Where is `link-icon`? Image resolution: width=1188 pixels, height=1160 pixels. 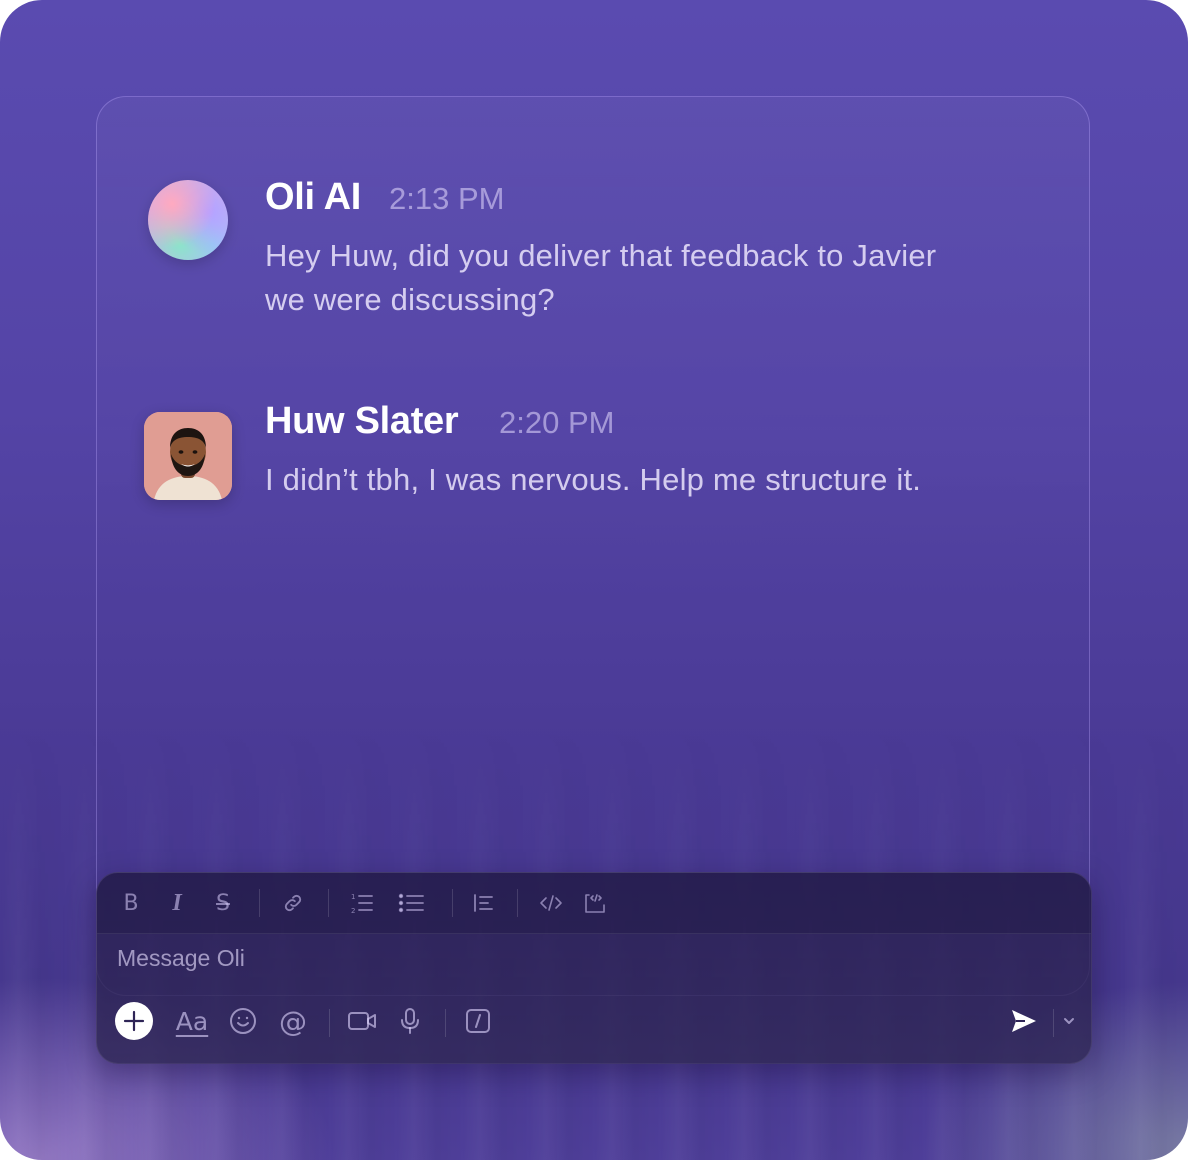 link-icon is located at coordinates (293, 903).